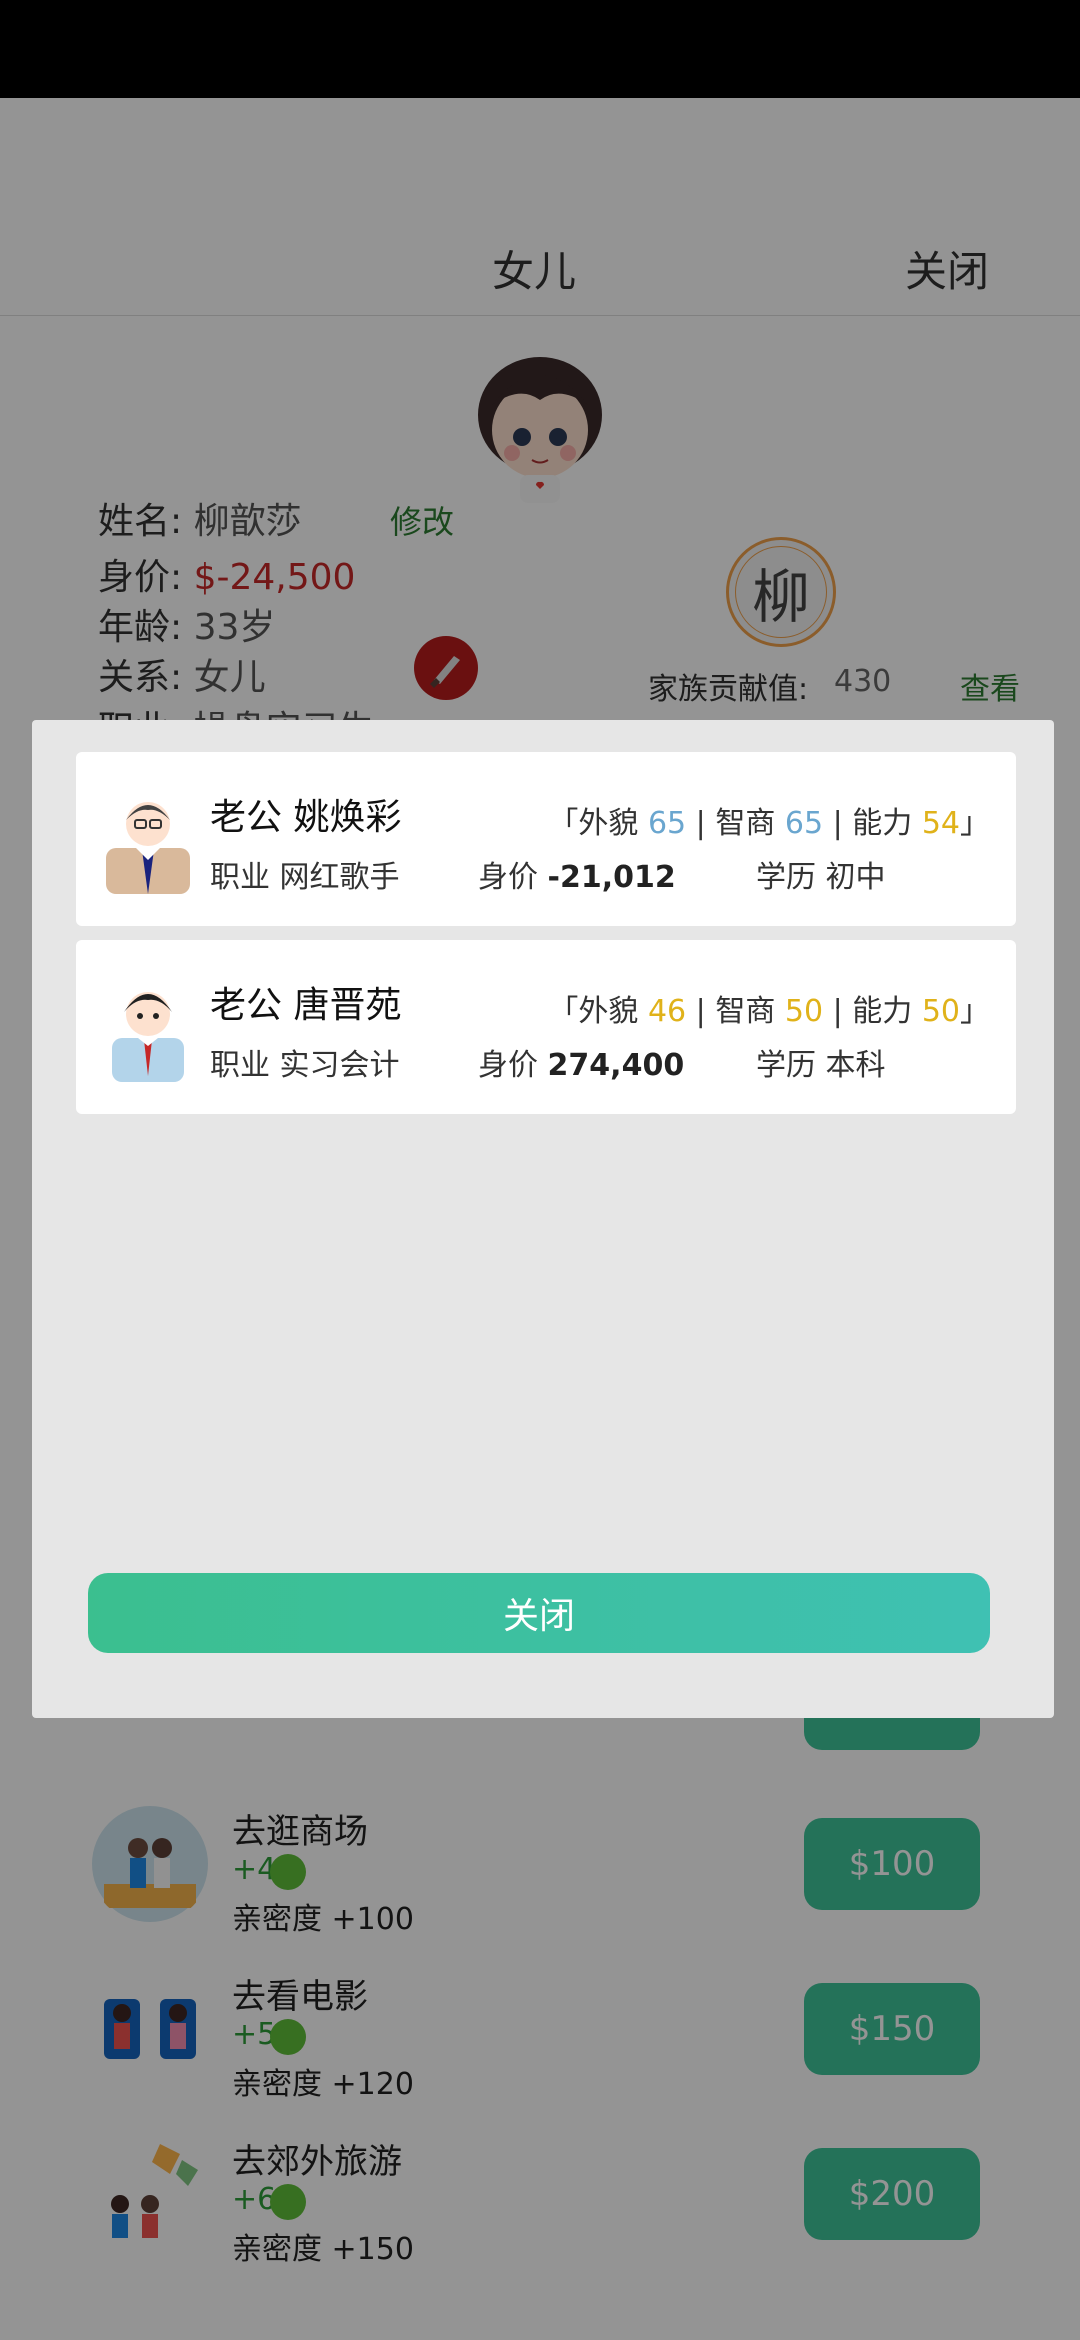 This screenshot has height=2340, width=1080. I want to click on candidate-worth: 身价 -21,012, so click(577, 874).